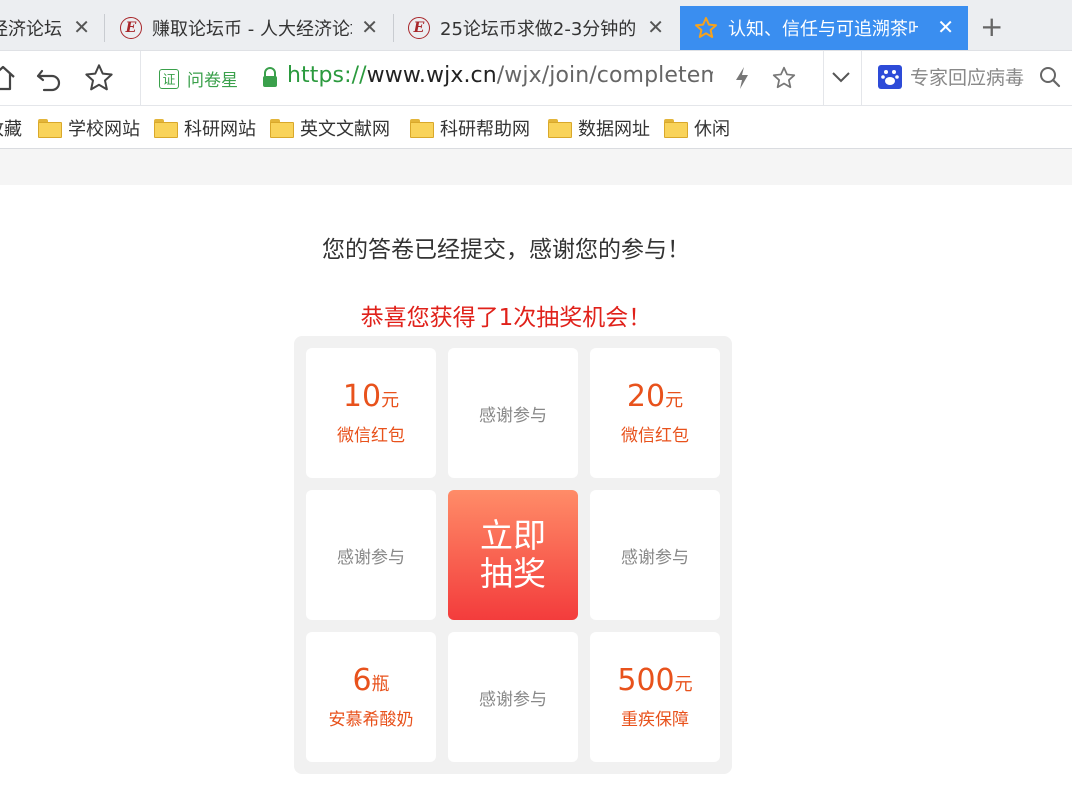 The height and width of the screenshot is (789, 1072). What do you see at coordinates (742, 80) in the screenshot?
I see `lightning-icon` at bounding box center [742, 80].